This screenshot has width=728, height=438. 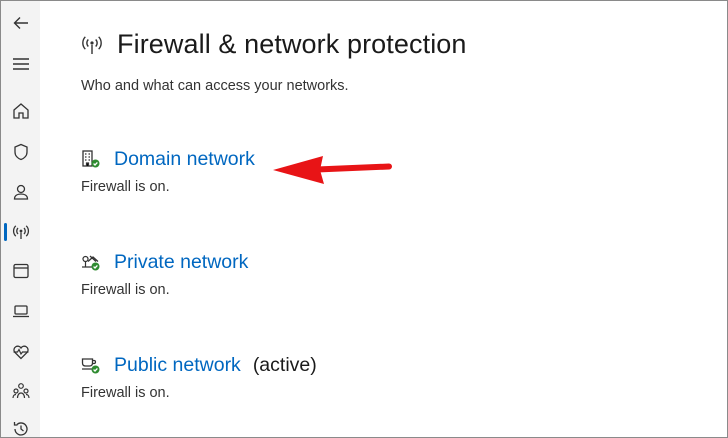 What do you see at coordinates (125, 290) in the screenshot?
I see `private-network-status: Firewall is on.` at bounding box center [125, 290].